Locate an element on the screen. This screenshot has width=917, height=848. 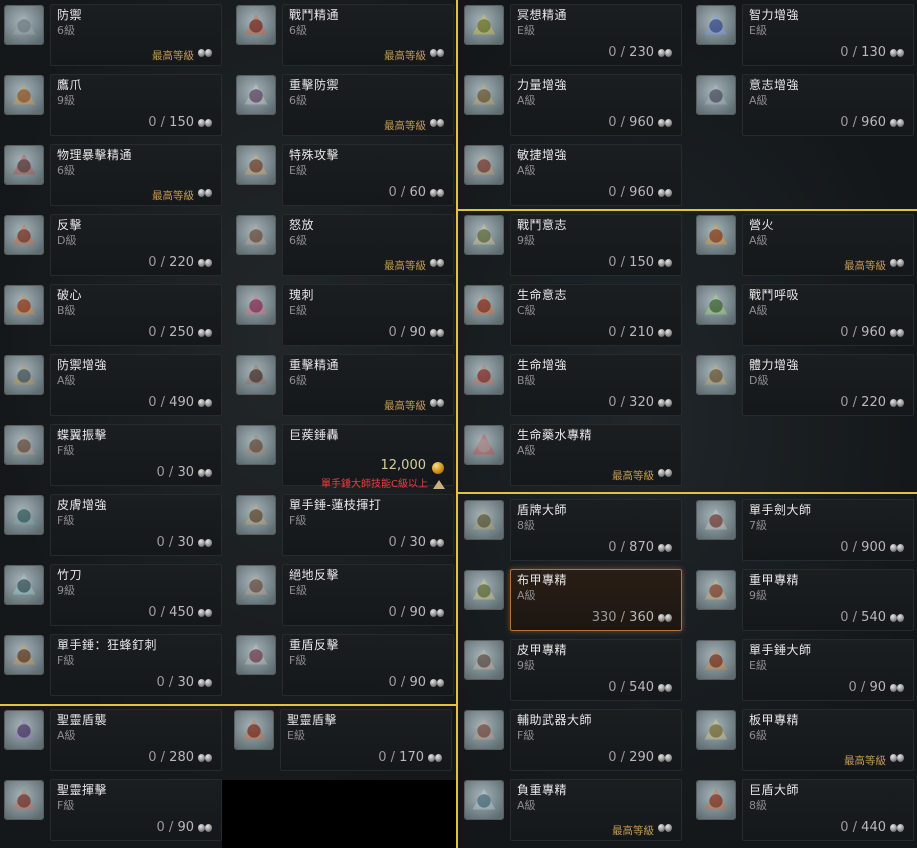
heart-break-icon is located at coordinates (24, 305).